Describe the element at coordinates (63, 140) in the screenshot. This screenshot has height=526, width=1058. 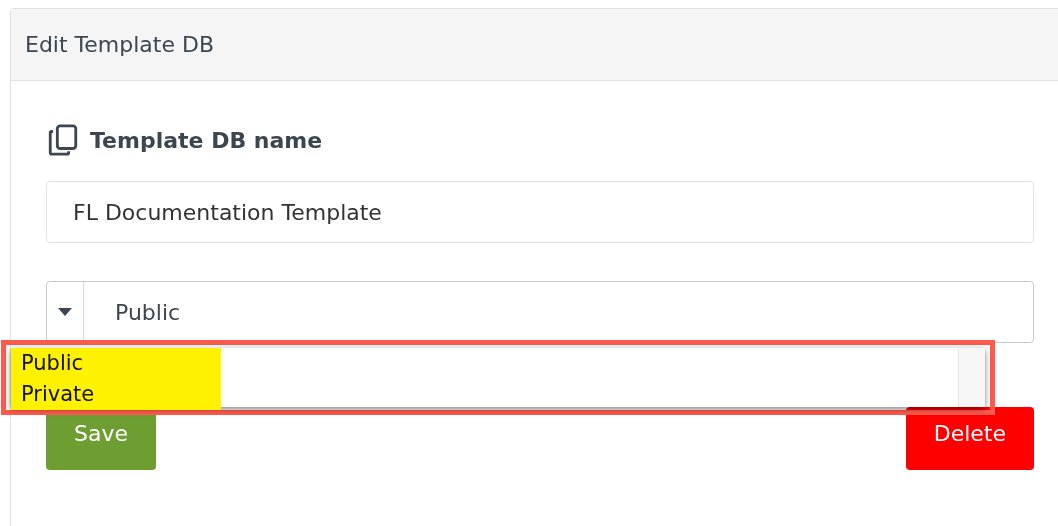
I see `copy-icon` at that location.